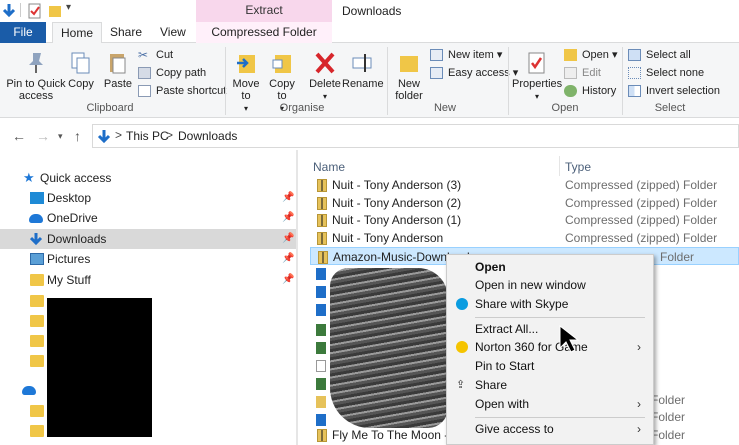 The height and width of the screenshot is (445, 739). What do you see at coordinates (55, 11) in the screenshot?
I see `new-folder-qa-icon` at bounding box center [55, 11].